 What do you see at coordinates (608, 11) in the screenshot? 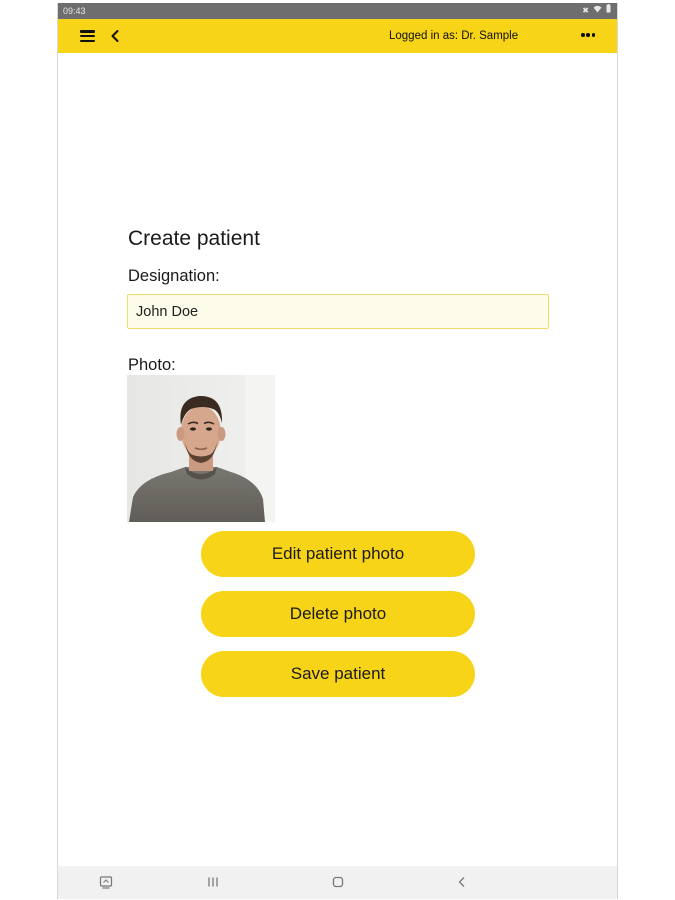
I see `battery-icon` at bounding box center [608, 11].